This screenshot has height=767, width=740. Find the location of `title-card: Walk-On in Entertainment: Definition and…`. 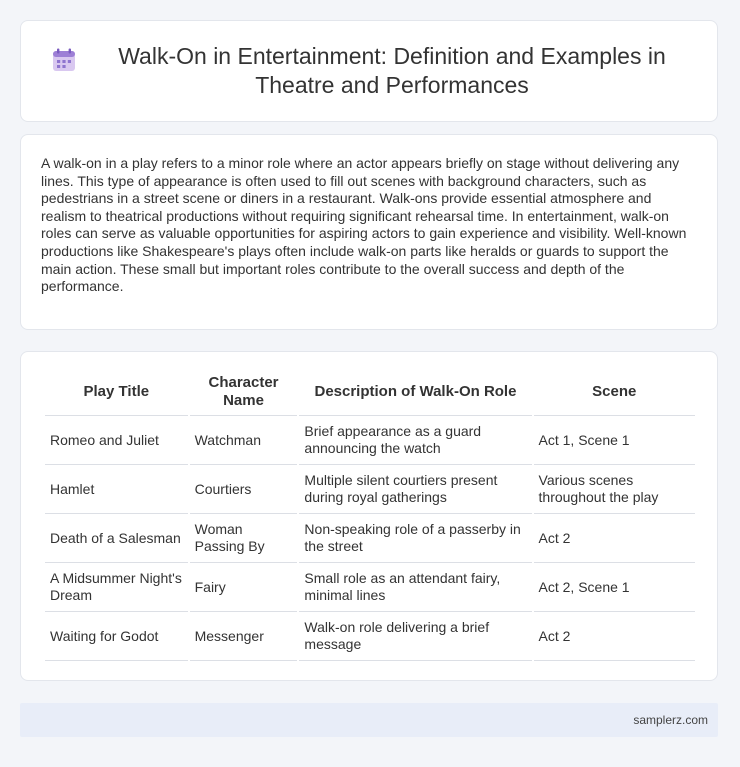

title-card: Walk-On in Entertainment: Definition and… is located at coordinates (369, 71).